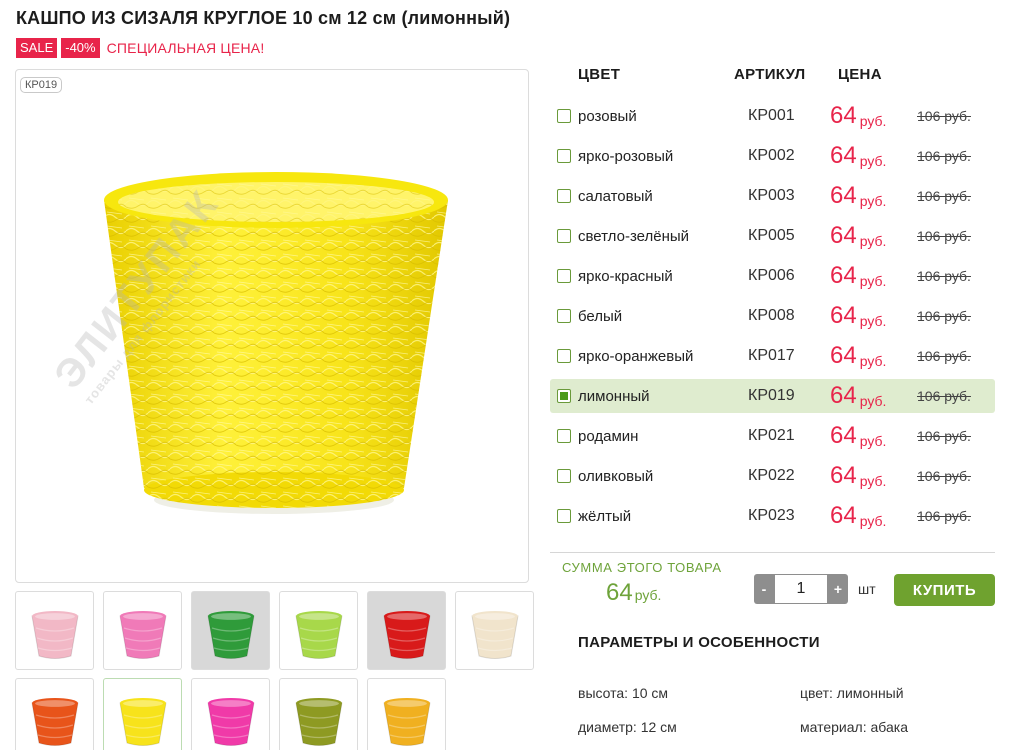  I want to click on variant-color: родамин, so click(608, 436).